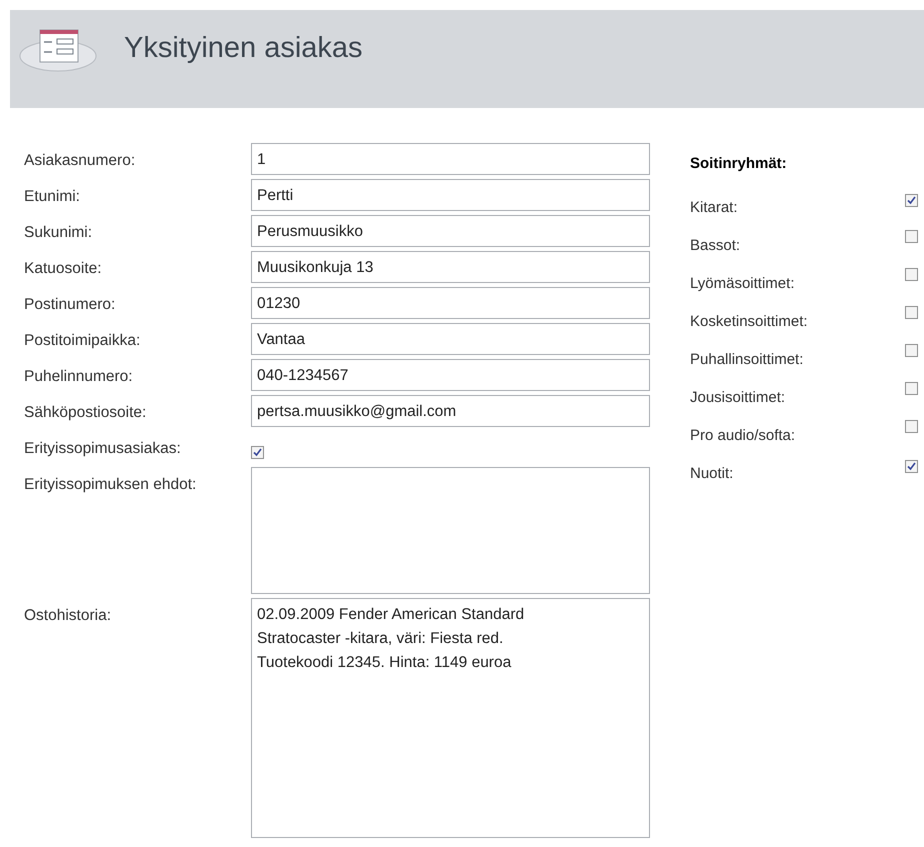 The width and height of the screenshot is (924, 847). Describe the element at coordinates (103, 449) in the screenshot. I see `field-label: Erityissopimusasiakas:` at that location.